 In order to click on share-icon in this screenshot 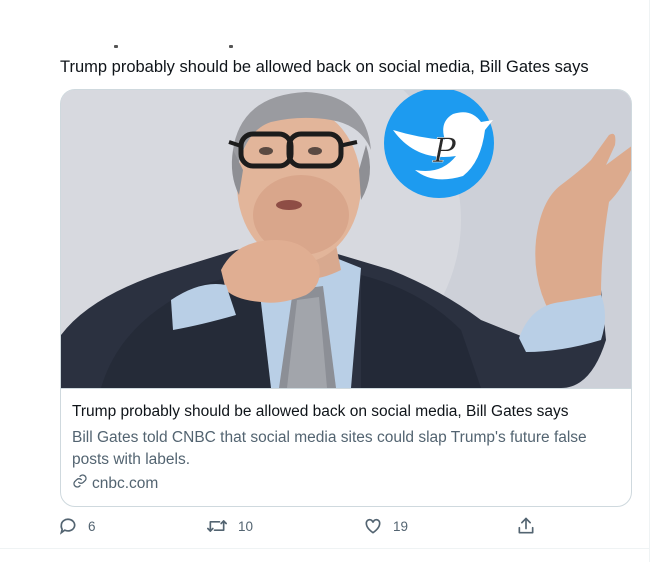, I will do `click(526, 526)`.